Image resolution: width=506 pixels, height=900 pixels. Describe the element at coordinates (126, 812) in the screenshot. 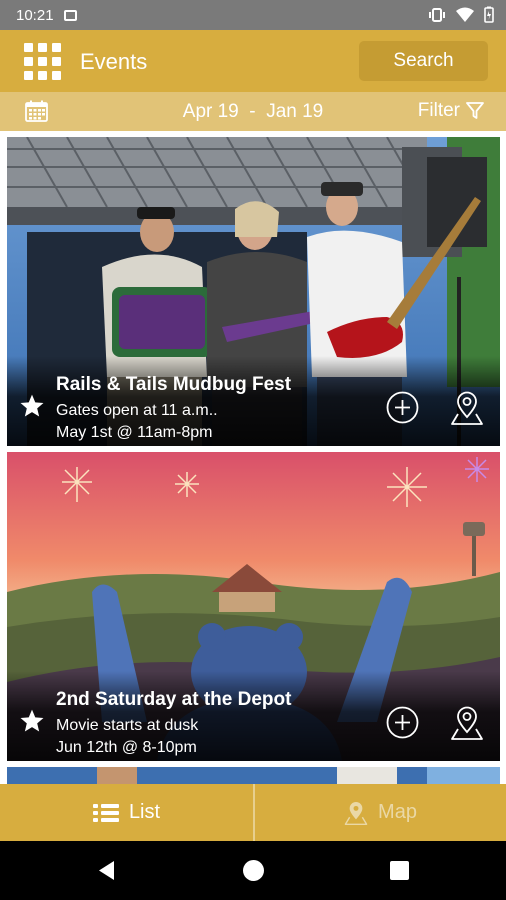

I see `tab-list: List` at that location.